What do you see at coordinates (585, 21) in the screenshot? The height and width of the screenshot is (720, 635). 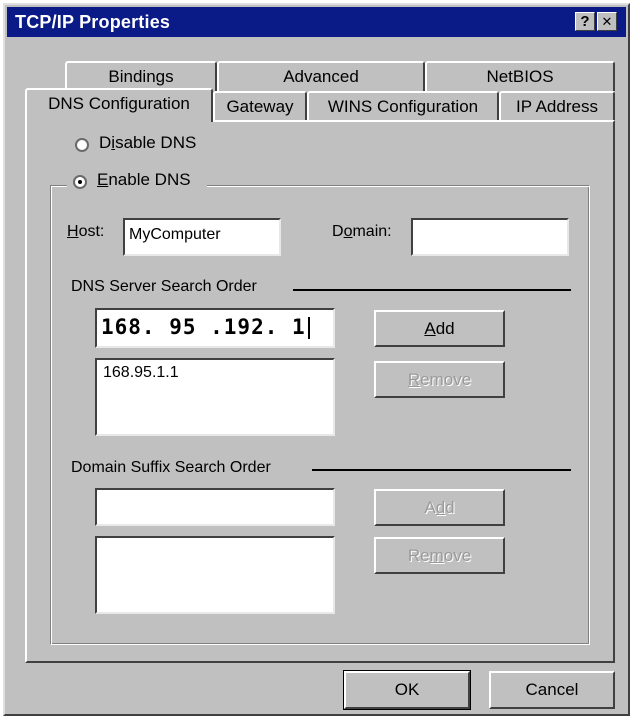 I see `help-button: ?` at bounding box center [585, 21].